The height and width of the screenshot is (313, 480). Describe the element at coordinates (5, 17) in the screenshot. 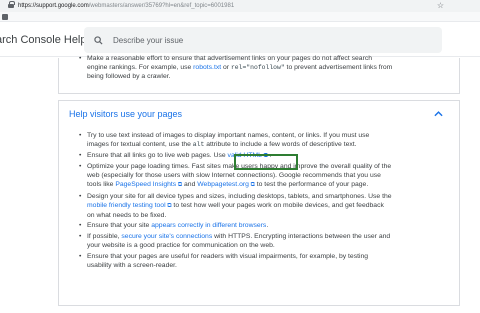

I see `apps-icon` at that location.